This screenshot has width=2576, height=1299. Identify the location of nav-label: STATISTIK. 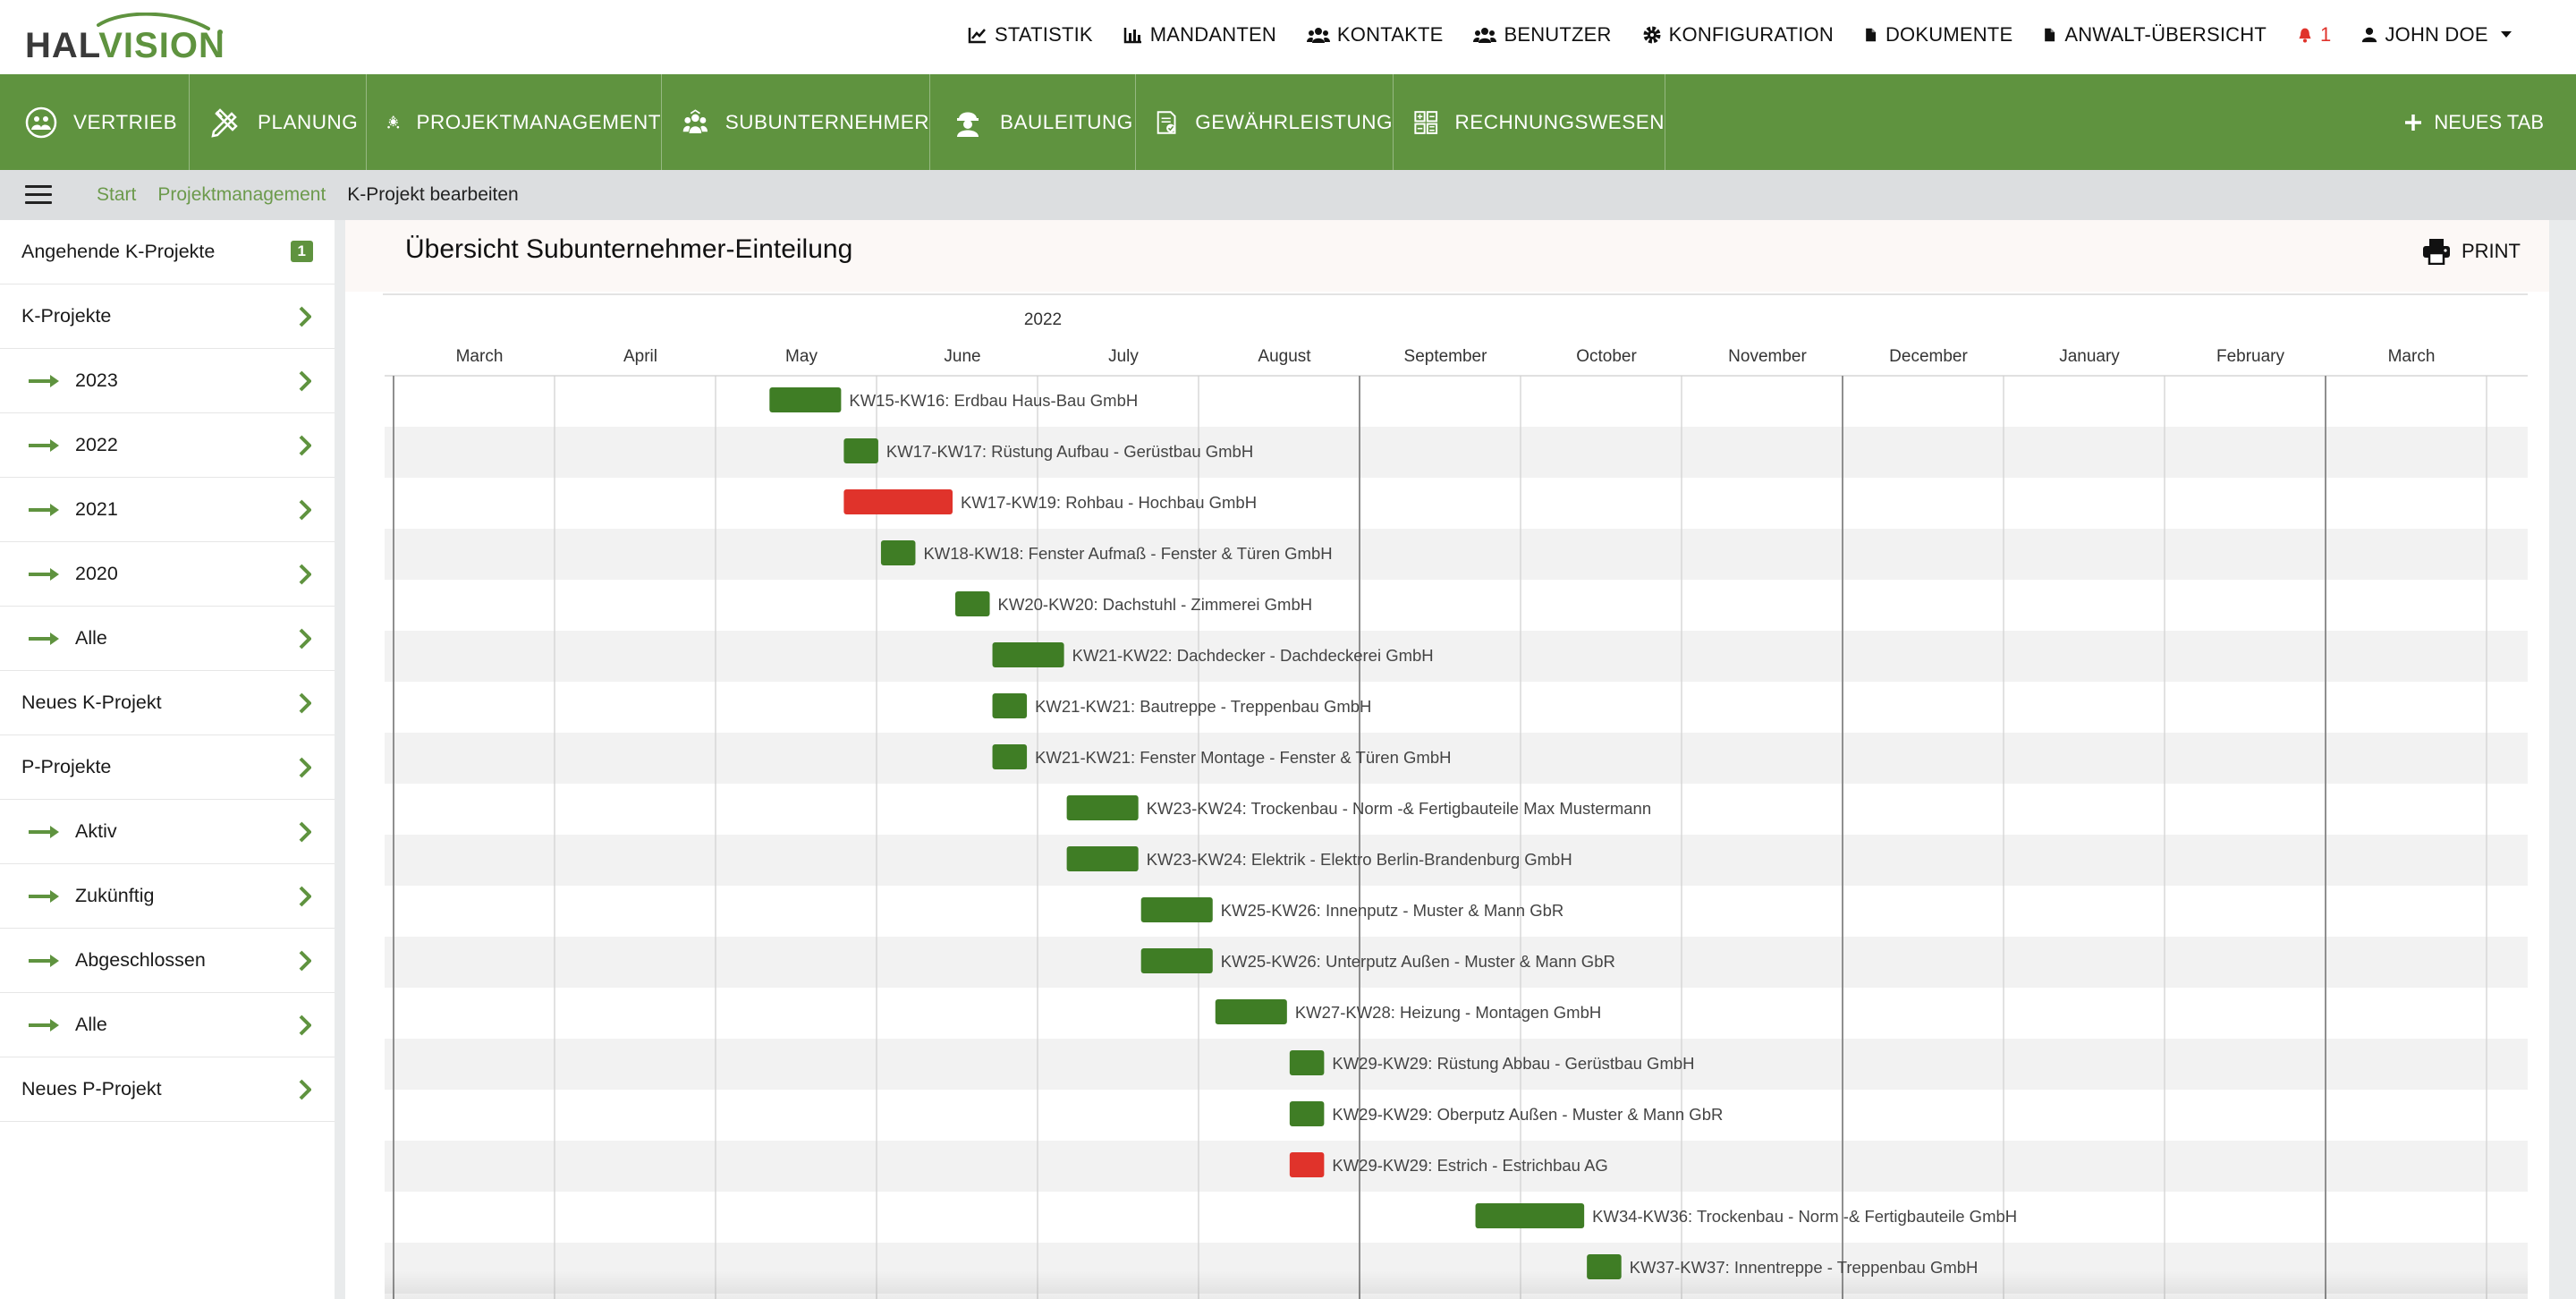
(1044, 34).